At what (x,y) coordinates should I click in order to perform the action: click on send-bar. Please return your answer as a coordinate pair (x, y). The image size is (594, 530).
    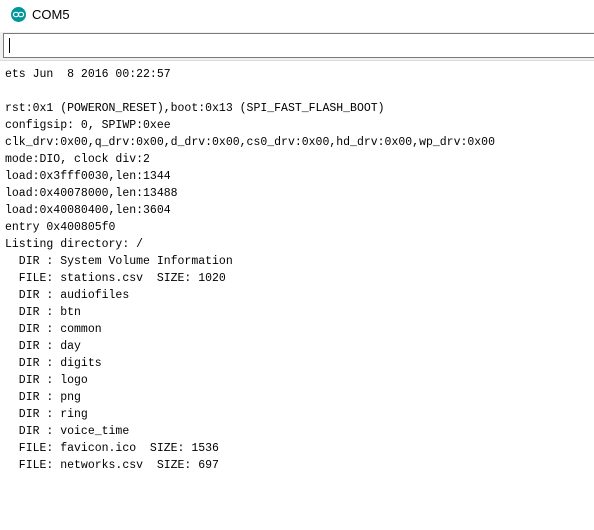
    Looking at the image, I should click on (297, 46).